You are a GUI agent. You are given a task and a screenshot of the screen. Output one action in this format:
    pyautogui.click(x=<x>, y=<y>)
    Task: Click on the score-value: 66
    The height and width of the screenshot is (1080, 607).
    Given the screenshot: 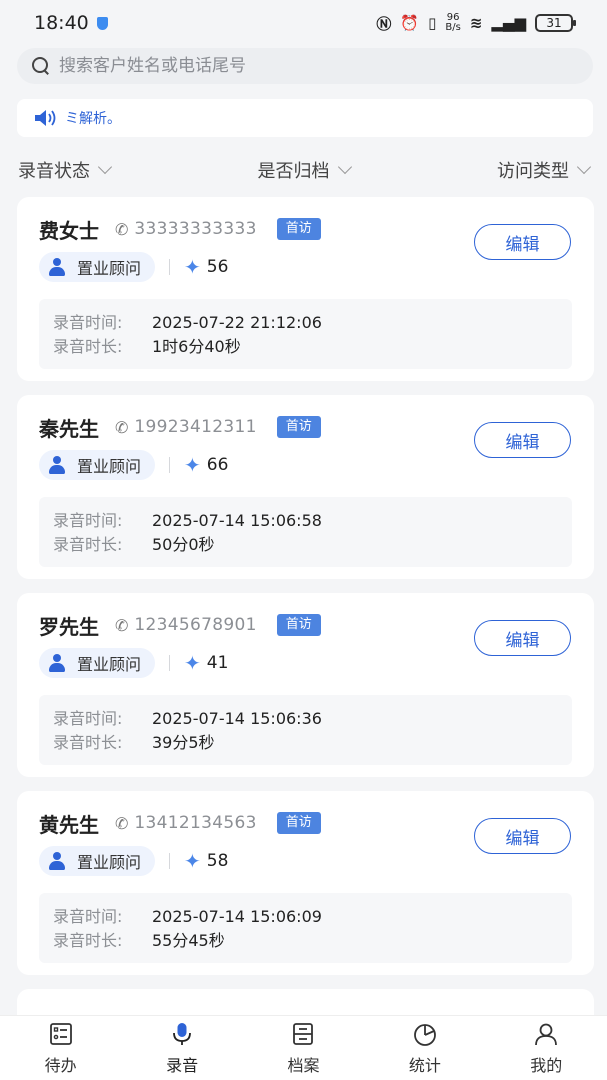 What is the action you would take?
    pyautogui.click(x=217, y=465)
    